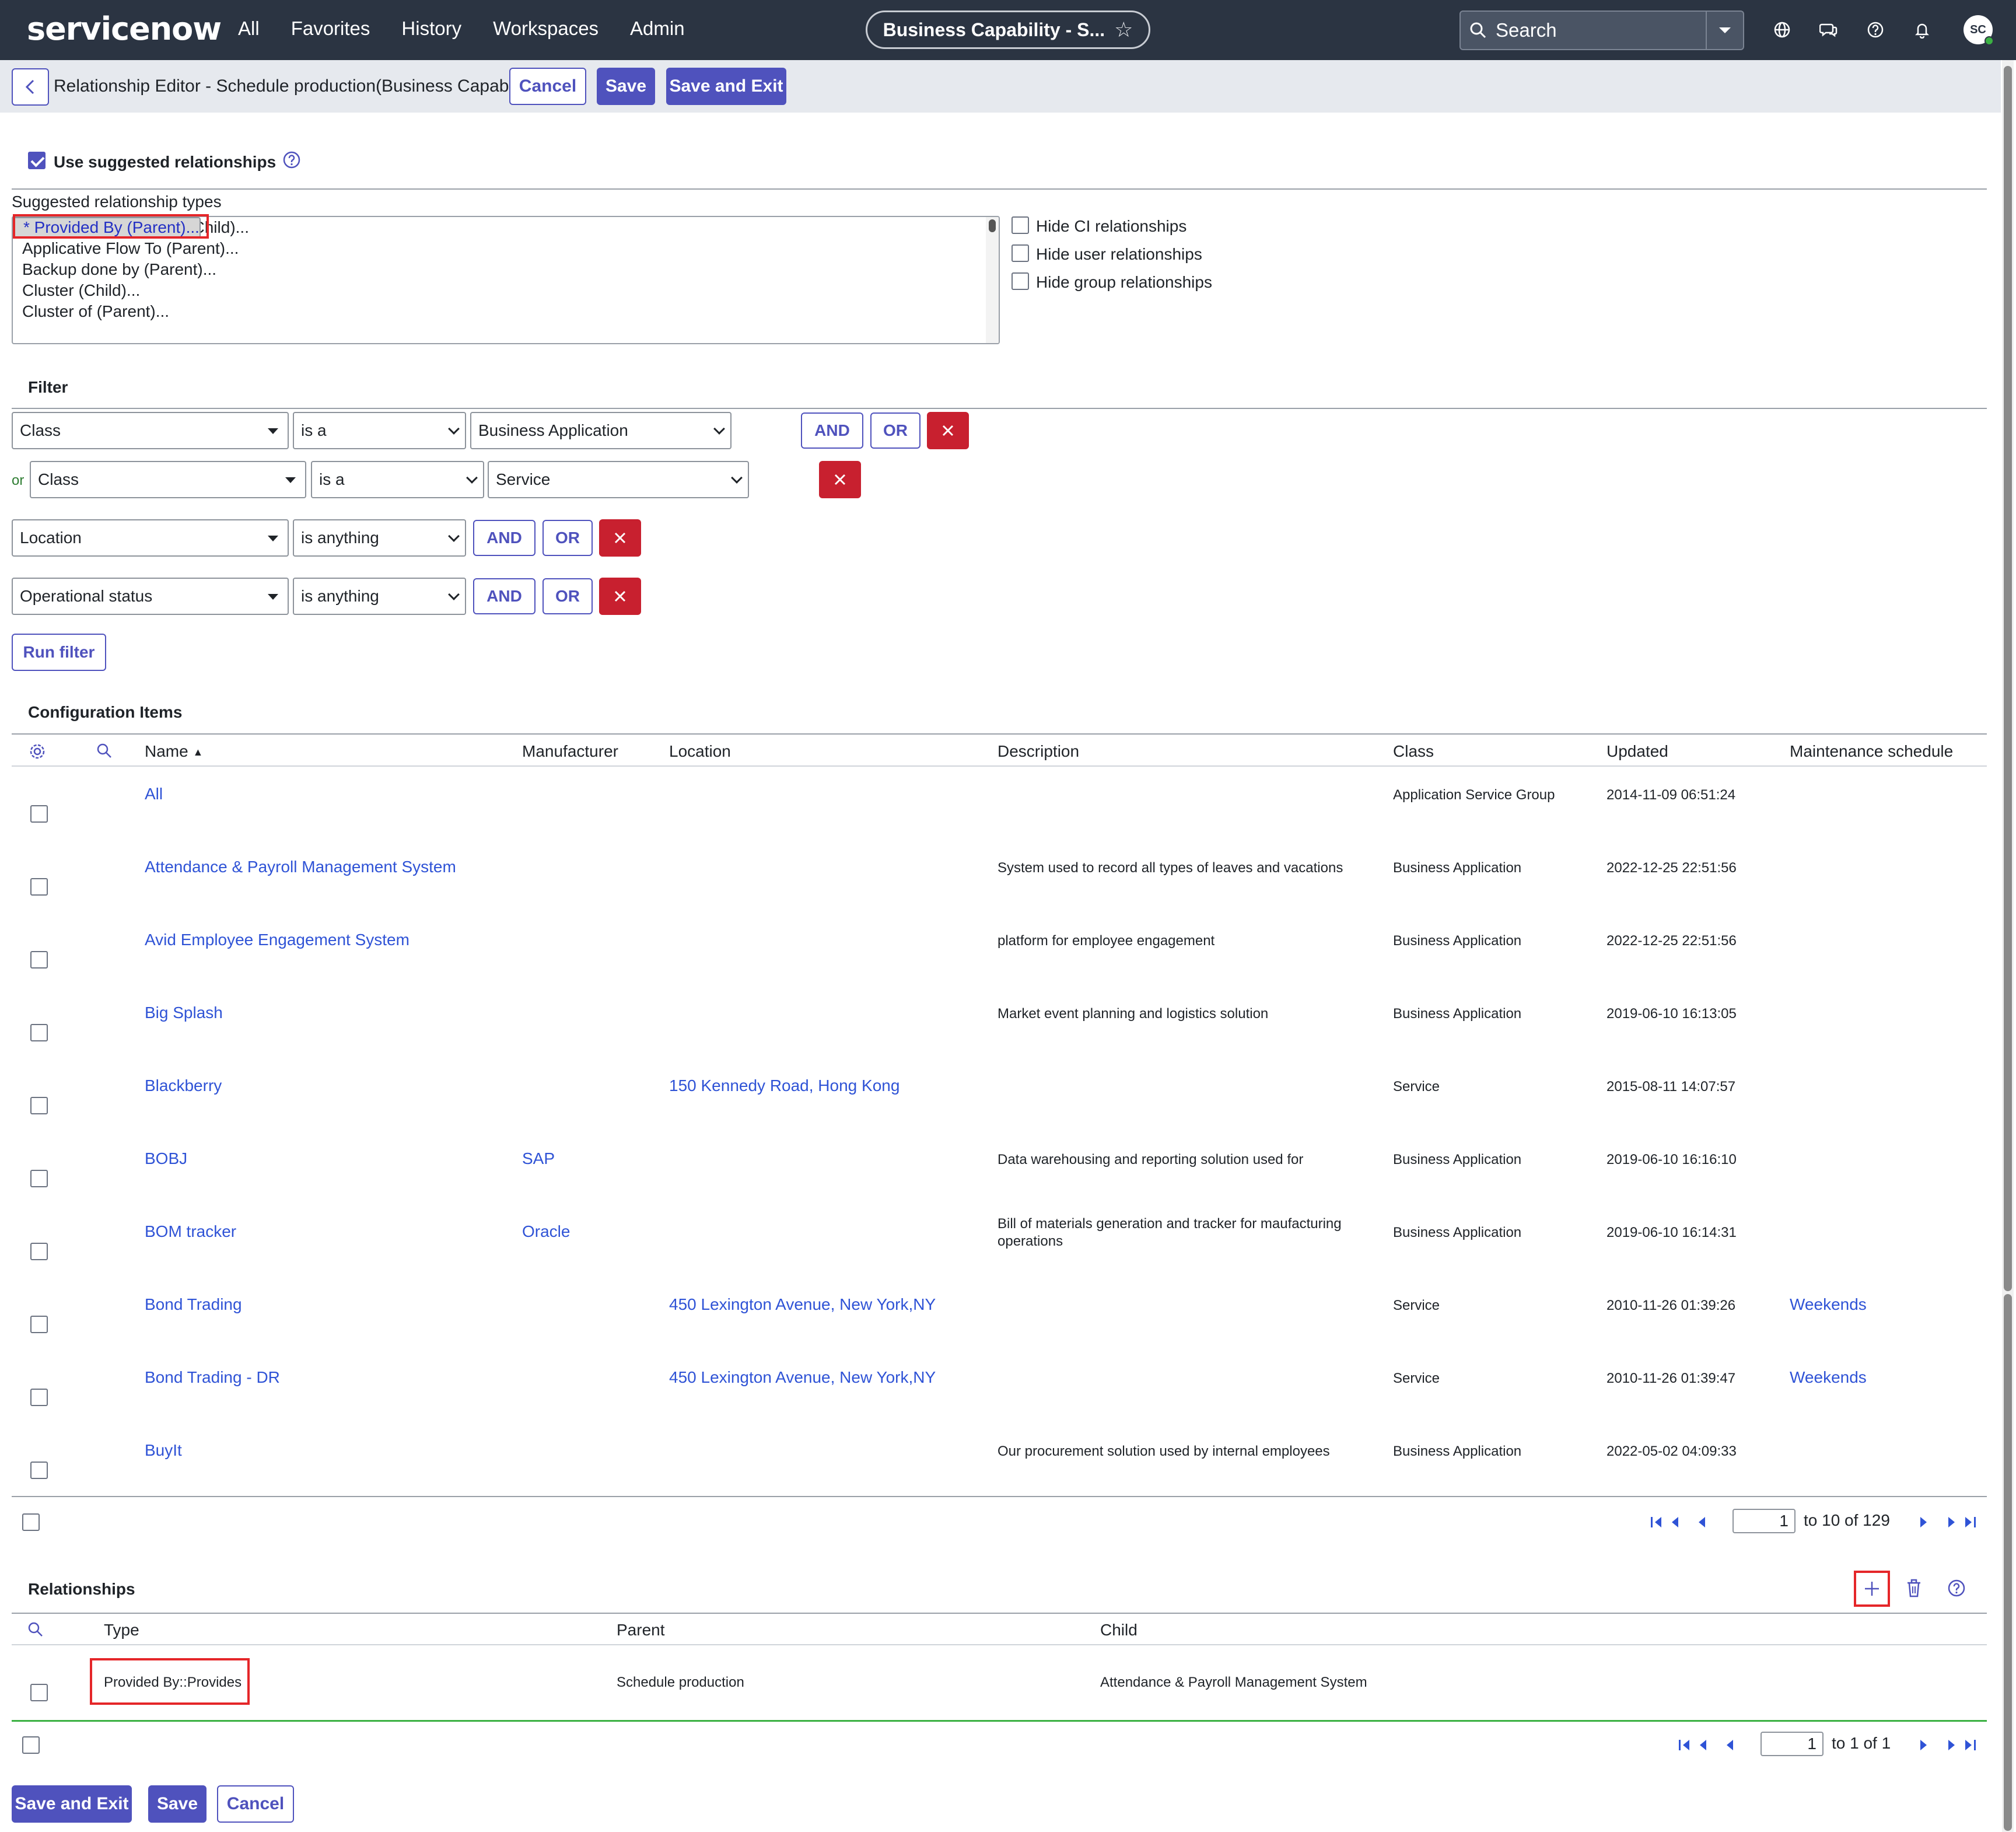 The image size is (2016, 1832). What do you see at coordinates (1957, 1590) in the screenshot?
I see `relationships-help-icon` at bounding box center [1957, 1590].